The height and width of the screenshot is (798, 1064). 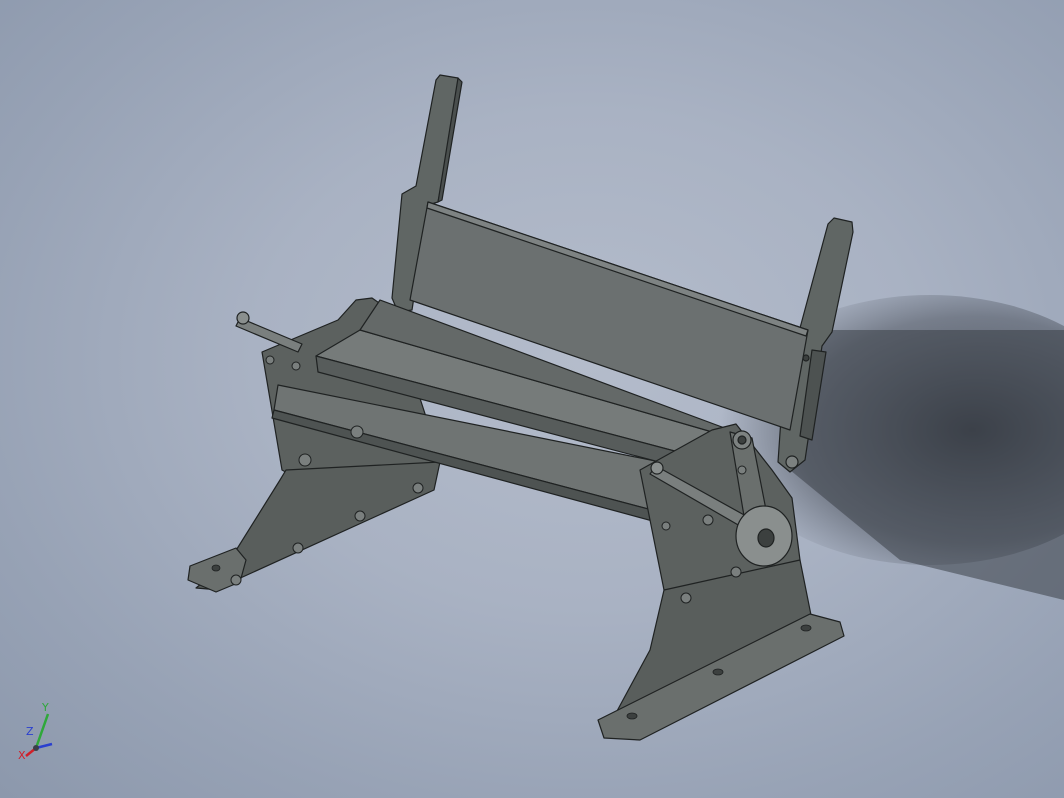 What do you see at coordinates (44, 735) in the screenshot?
I see `view-orientation-triad: Y Z X` at bounding box center [44, 735].